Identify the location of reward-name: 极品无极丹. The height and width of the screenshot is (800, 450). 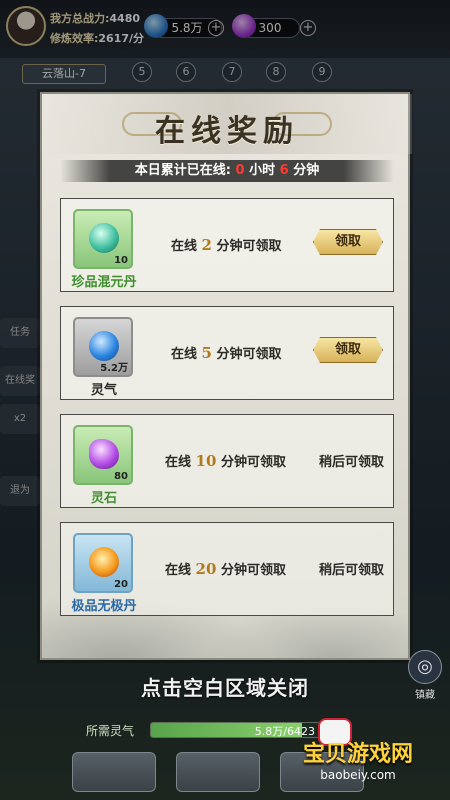
(104, 606).